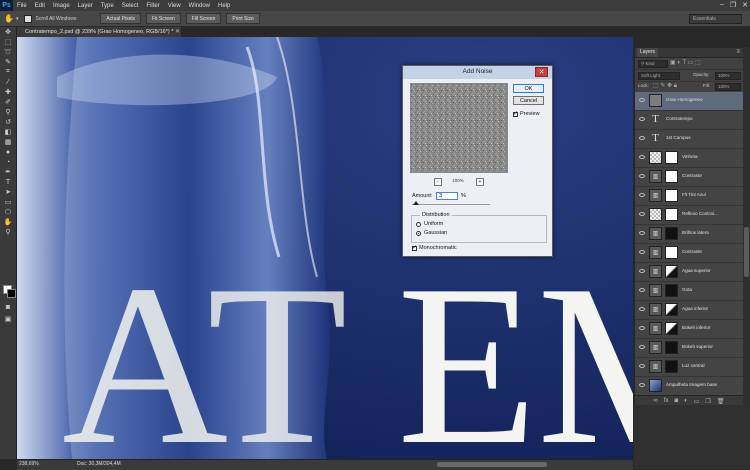 The width and height of the screenshot is (750, 470). I want to click on layer-row: Grao Homogeneo, so click(689, 101).